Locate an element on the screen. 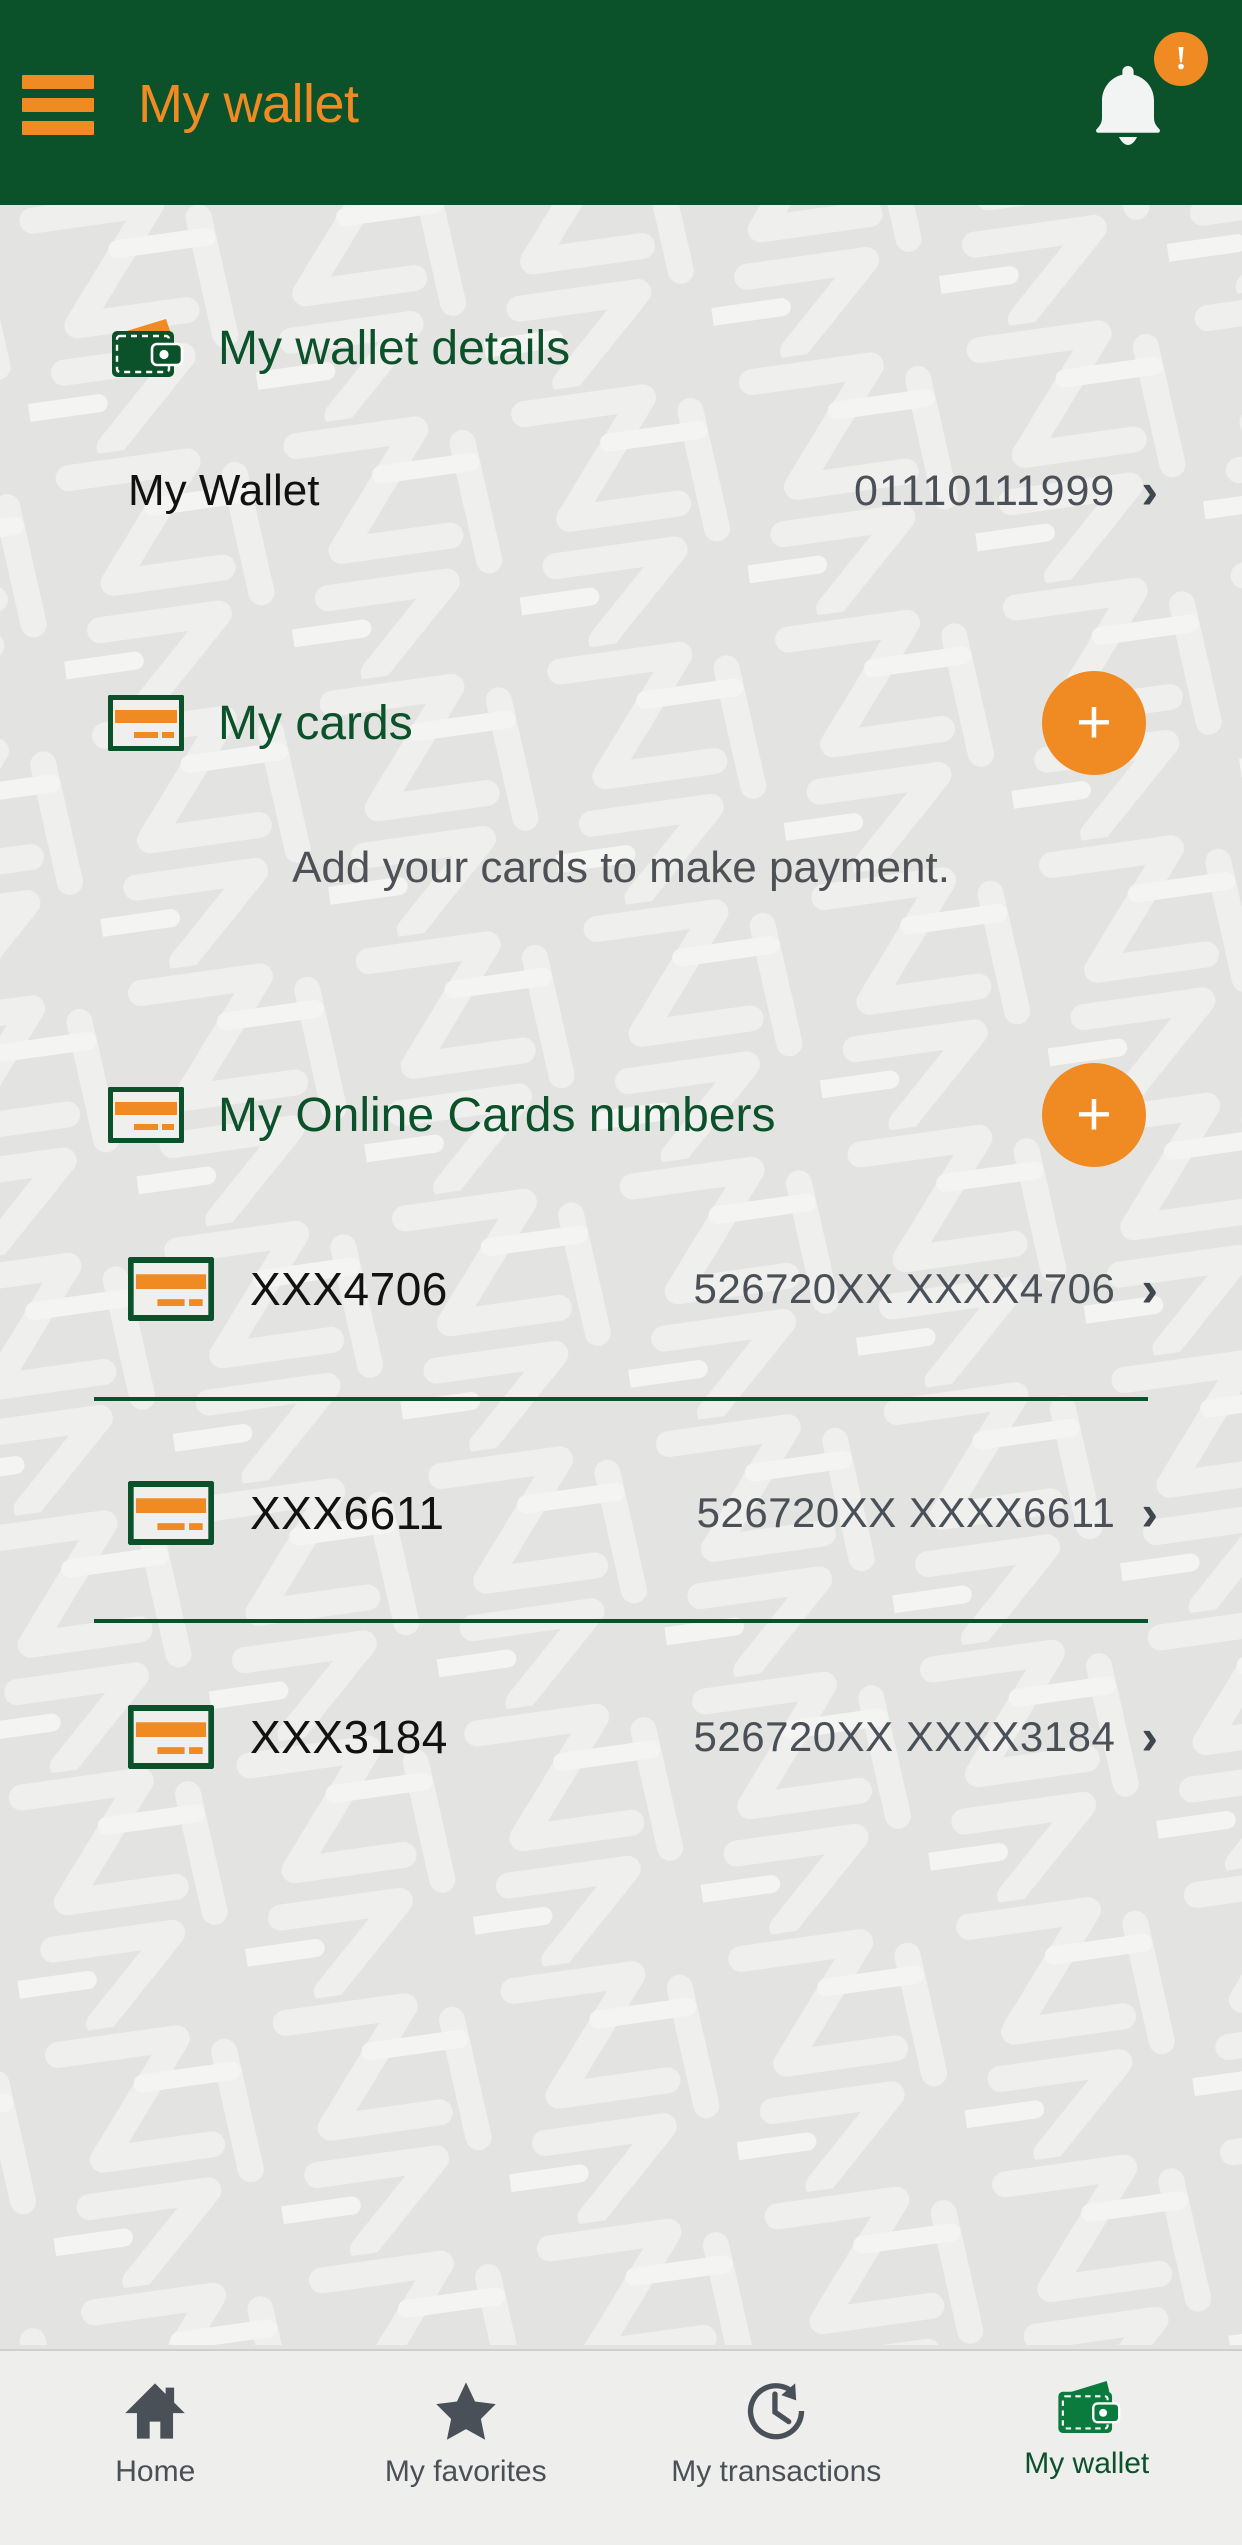  tab-label: My wallet is located at coordinates (1087, 2463).